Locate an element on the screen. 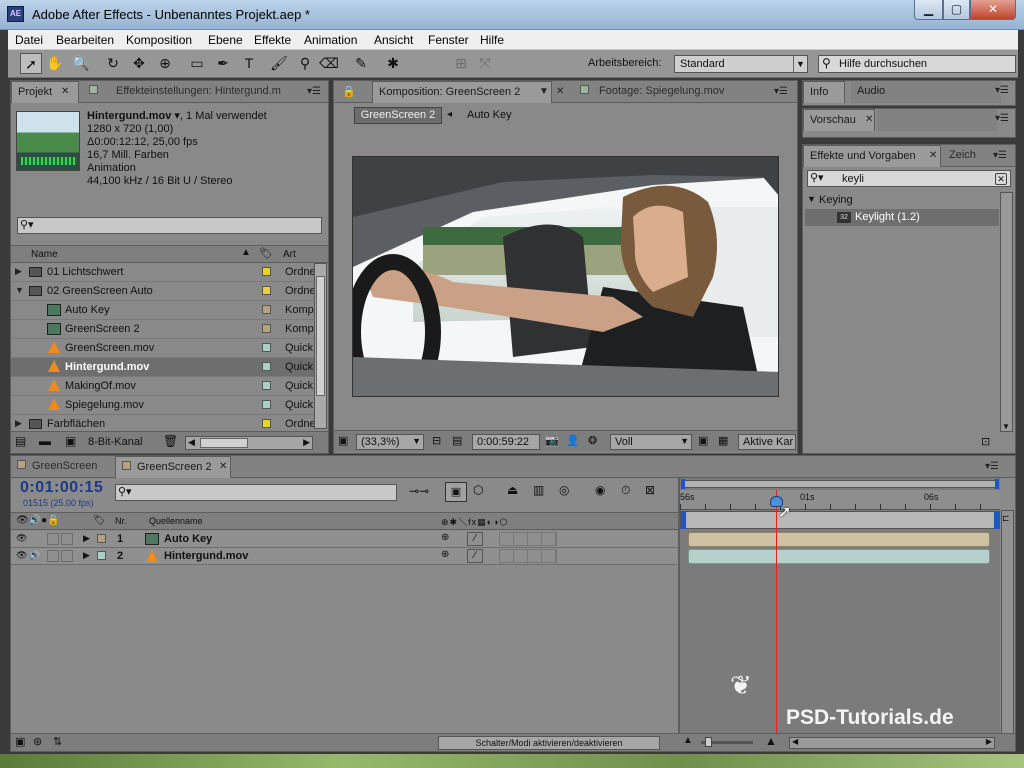  tab-effect-controls: Effekteinstellungen: Hintergund.m is located at coordinates (200, 92).